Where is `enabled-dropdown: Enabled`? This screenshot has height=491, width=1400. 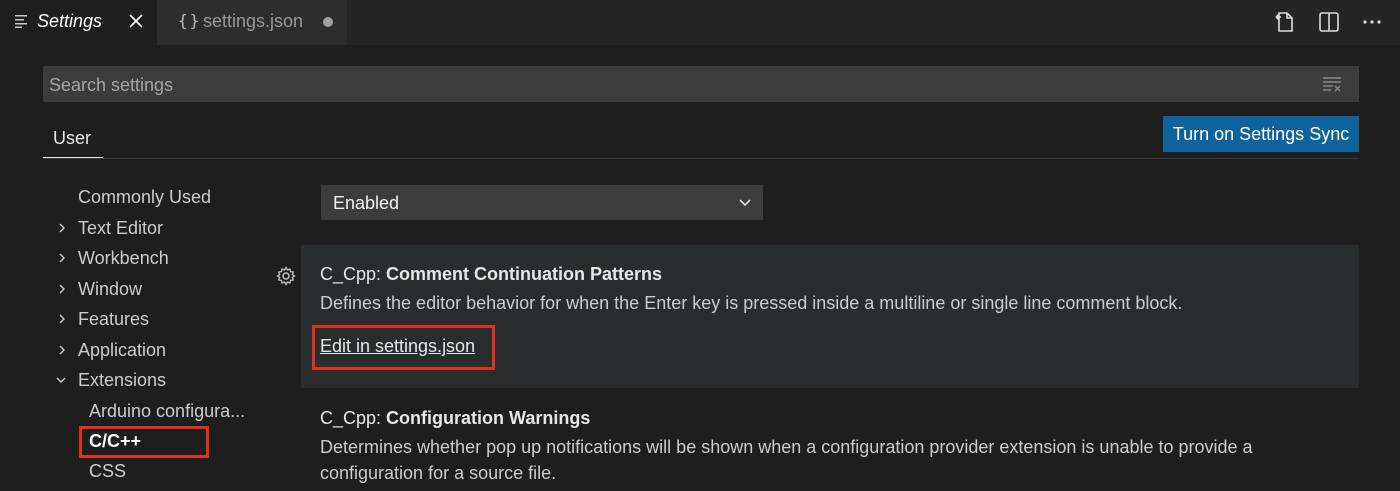
enabled-dropdown: Enabled is located at coordinates (542, 202).